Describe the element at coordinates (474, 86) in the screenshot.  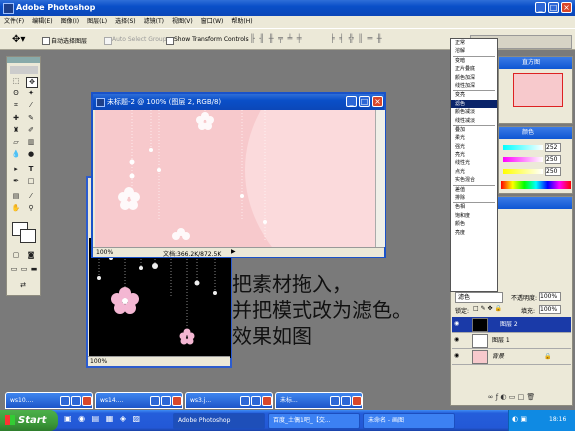
I see `blend-item: 线性加深` at that location.